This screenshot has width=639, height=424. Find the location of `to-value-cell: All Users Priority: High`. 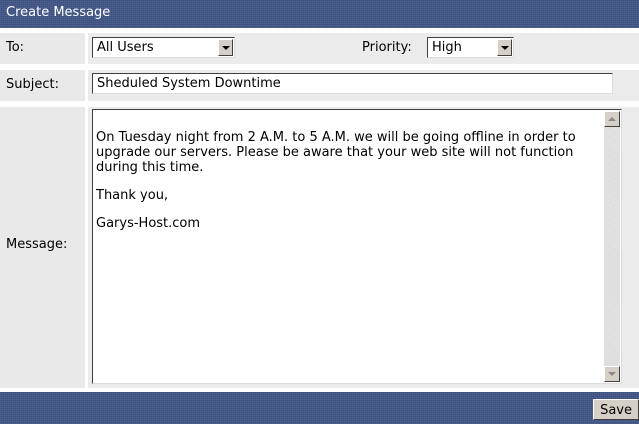

to-value-cell: All Users Priority: High is located at coordinates (363, 48).